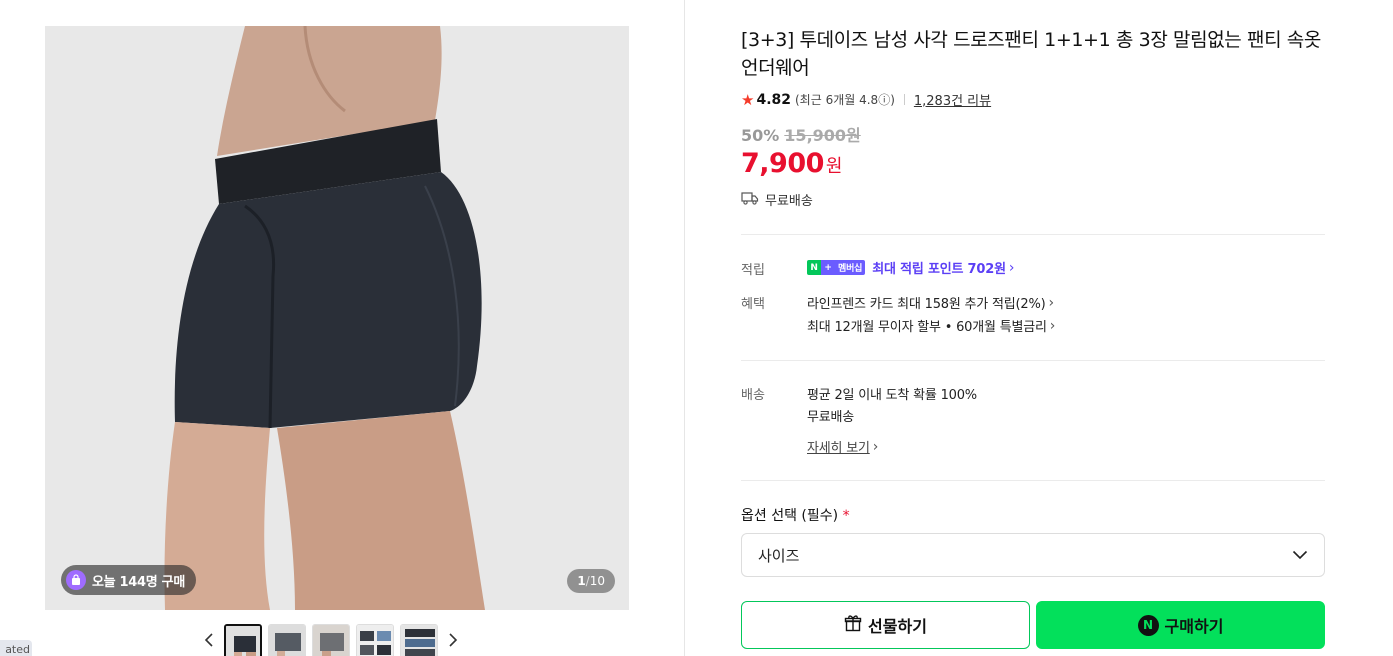 Image resolution: width=1393 pixels, height=656 pixels. What do you see at coordinates (597, 581) in the screenshot?
I see `page-total: 10` at bounding box center [597, 581].